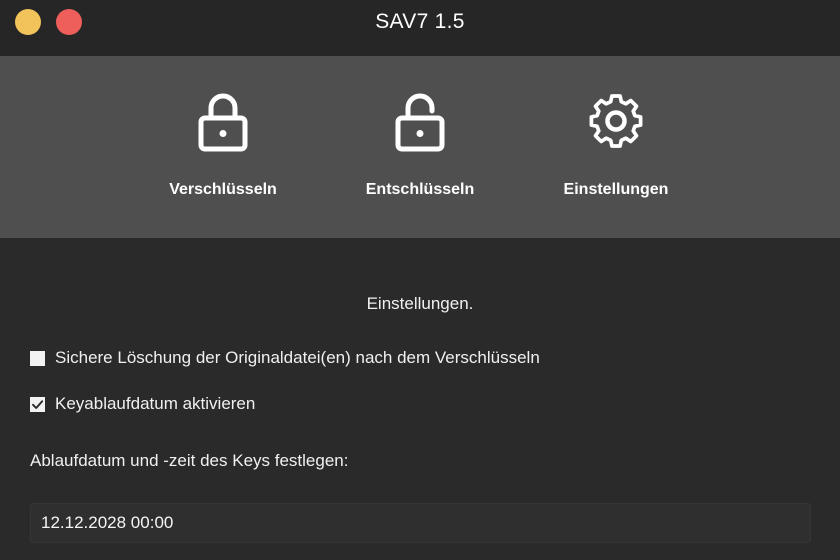 Image resolution: width=840 pixels, height=560 pixels. What do you see at coordinates (420, 303) in the screenshot?
I see `page-title: Einstellungen.` at bounding box center [420, 303].